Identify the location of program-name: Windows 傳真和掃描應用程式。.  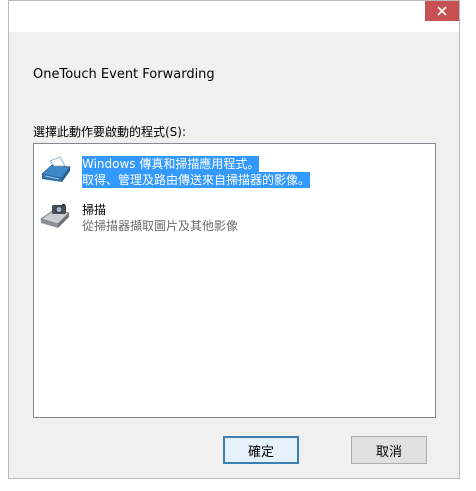
(171, 164).